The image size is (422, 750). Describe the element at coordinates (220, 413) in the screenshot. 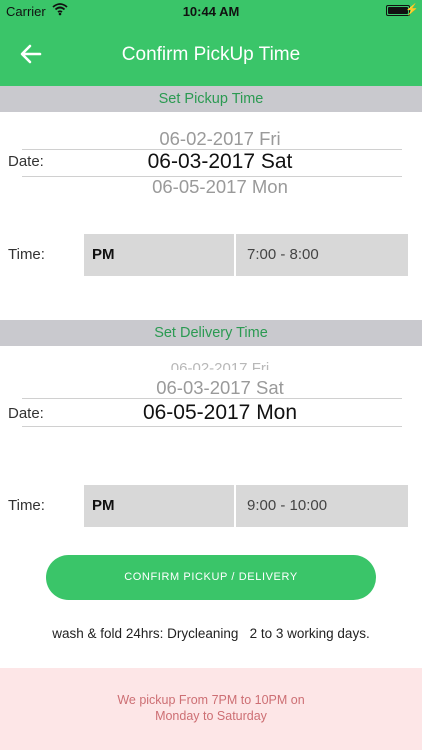

I see `delivery-date-selected: 06-05-2017 Mon` at that location.